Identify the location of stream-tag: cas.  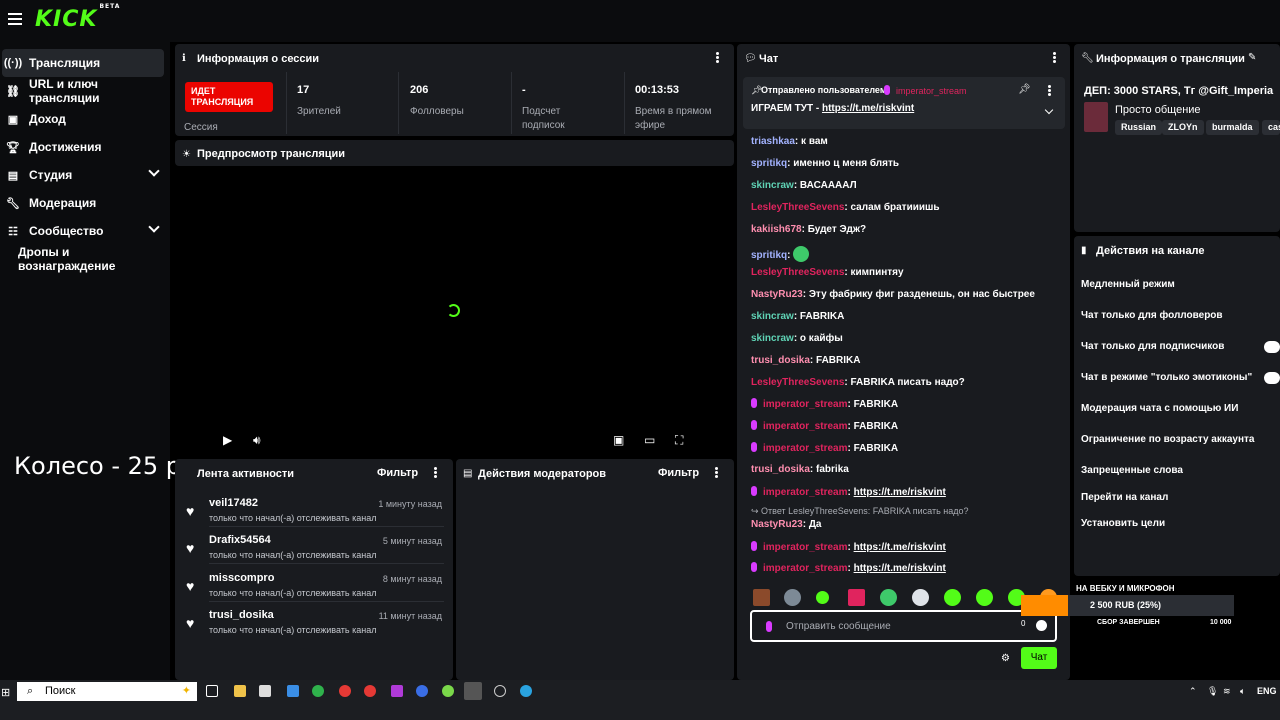
(1271, 127).